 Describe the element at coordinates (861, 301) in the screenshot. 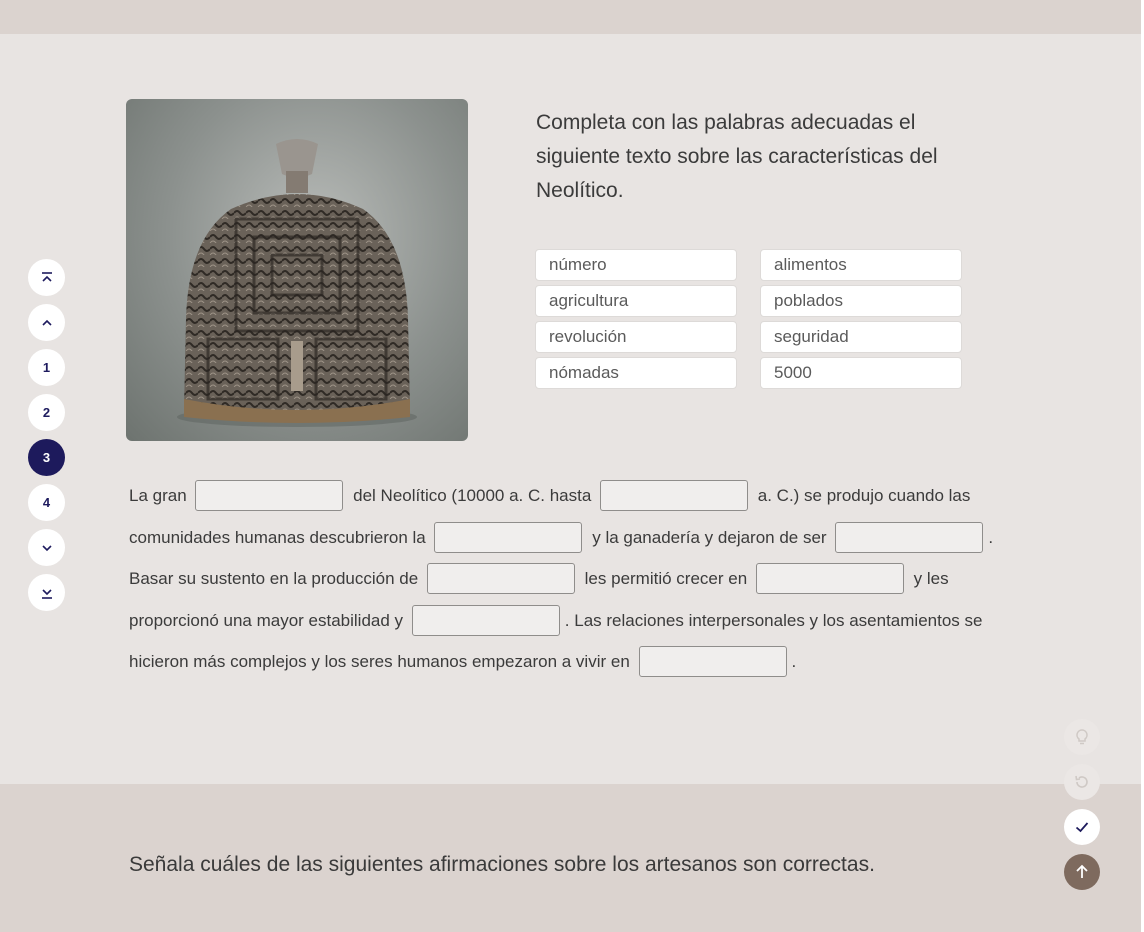

I see `word-chip-poblados: poblados` at that location.